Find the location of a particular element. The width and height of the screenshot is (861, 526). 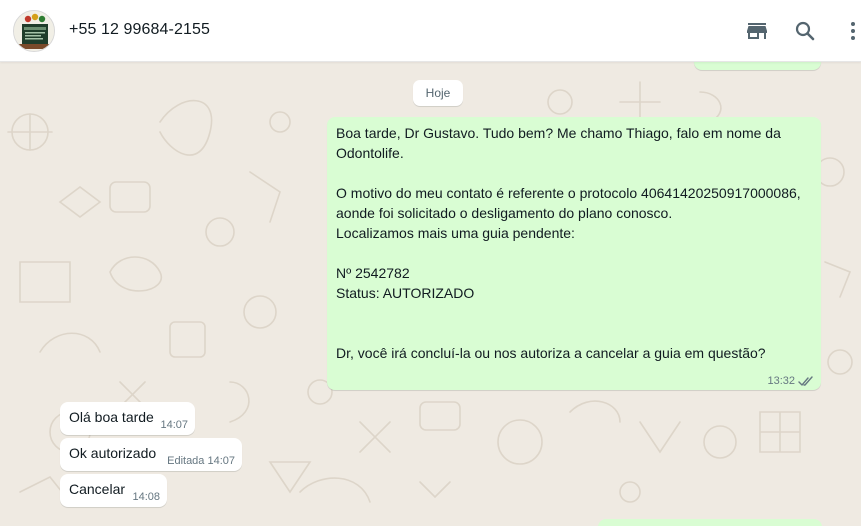

message-text: Olá boa tarde is located at coordinates (111, 417).